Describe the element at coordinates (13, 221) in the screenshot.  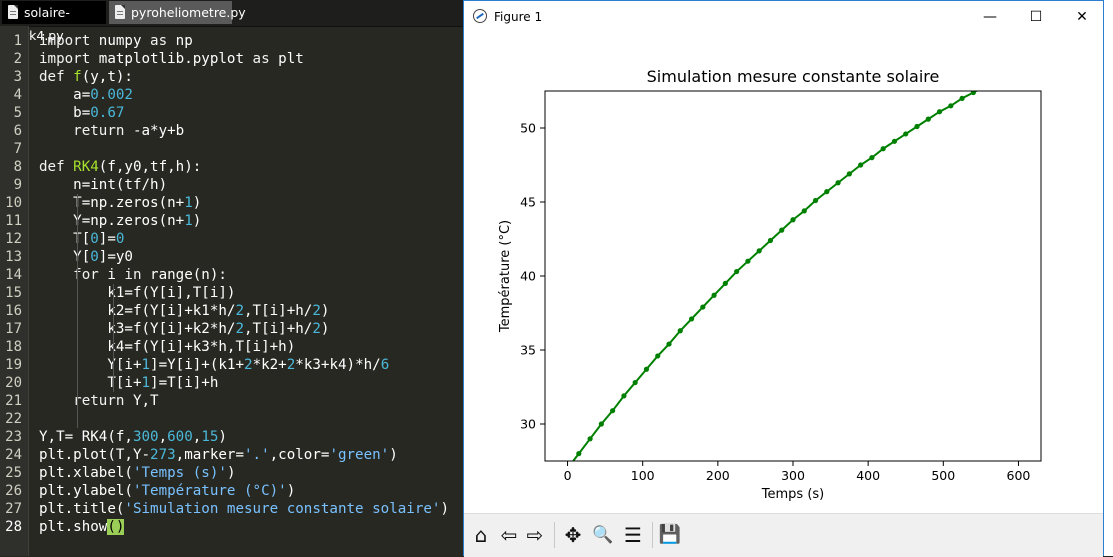
I see `line-number: 11` at that location.